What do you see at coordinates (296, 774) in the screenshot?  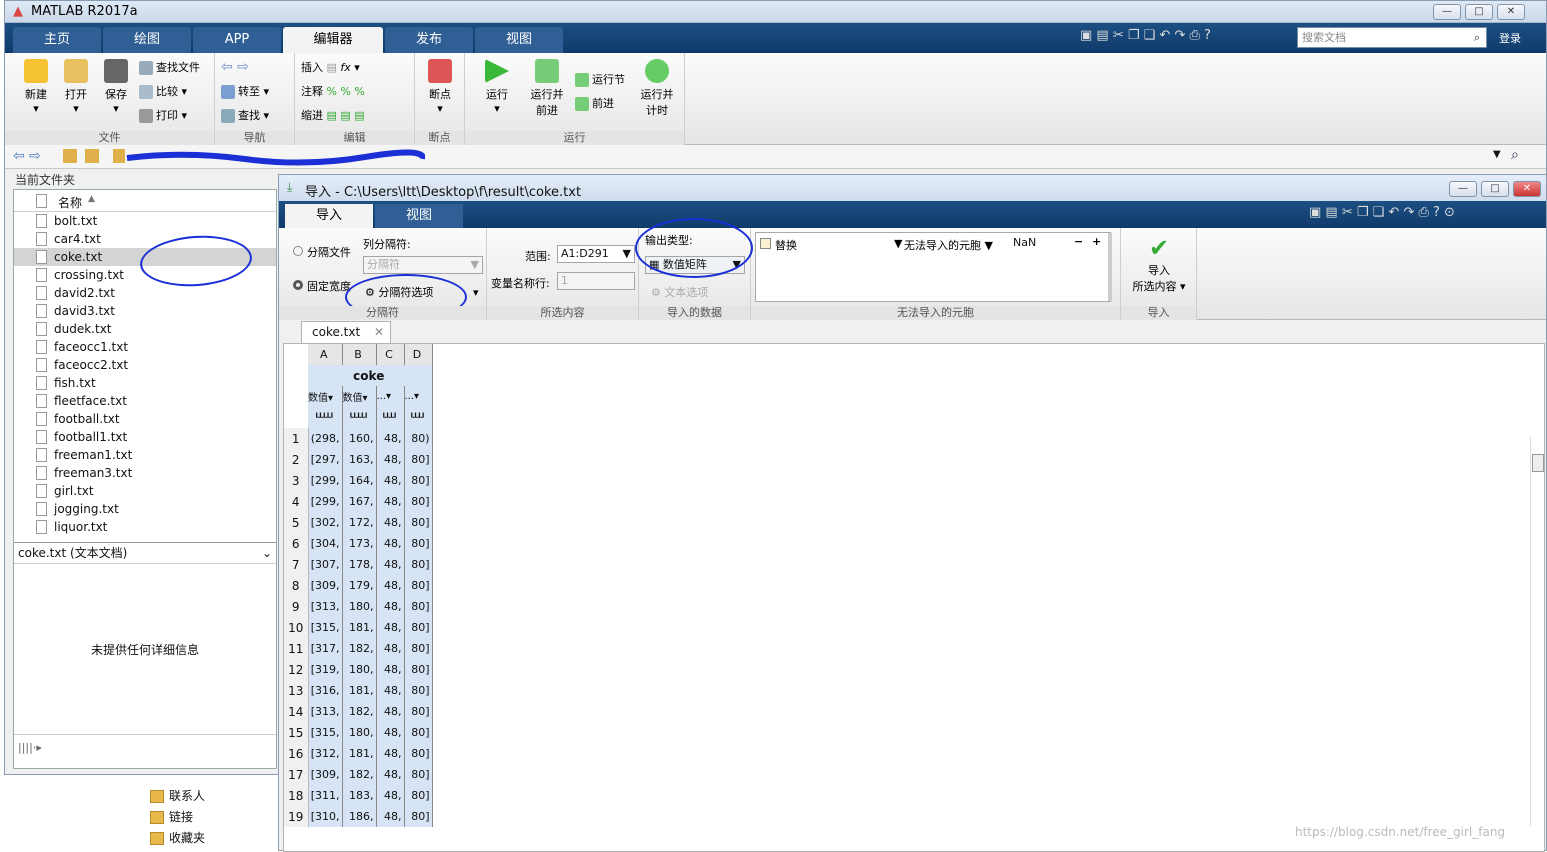 I see `row-number: 17` at bounding box center [296, 774].